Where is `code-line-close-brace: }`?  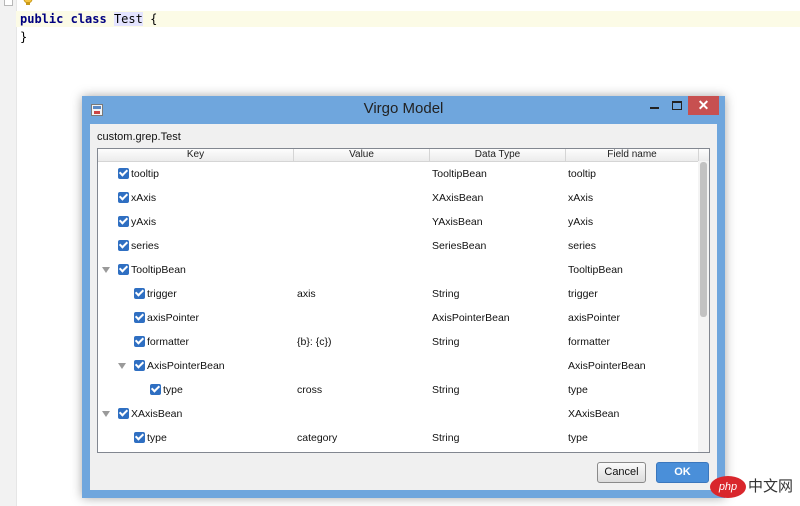 code-line-close-brace: } is located at coordinates (23, 37).